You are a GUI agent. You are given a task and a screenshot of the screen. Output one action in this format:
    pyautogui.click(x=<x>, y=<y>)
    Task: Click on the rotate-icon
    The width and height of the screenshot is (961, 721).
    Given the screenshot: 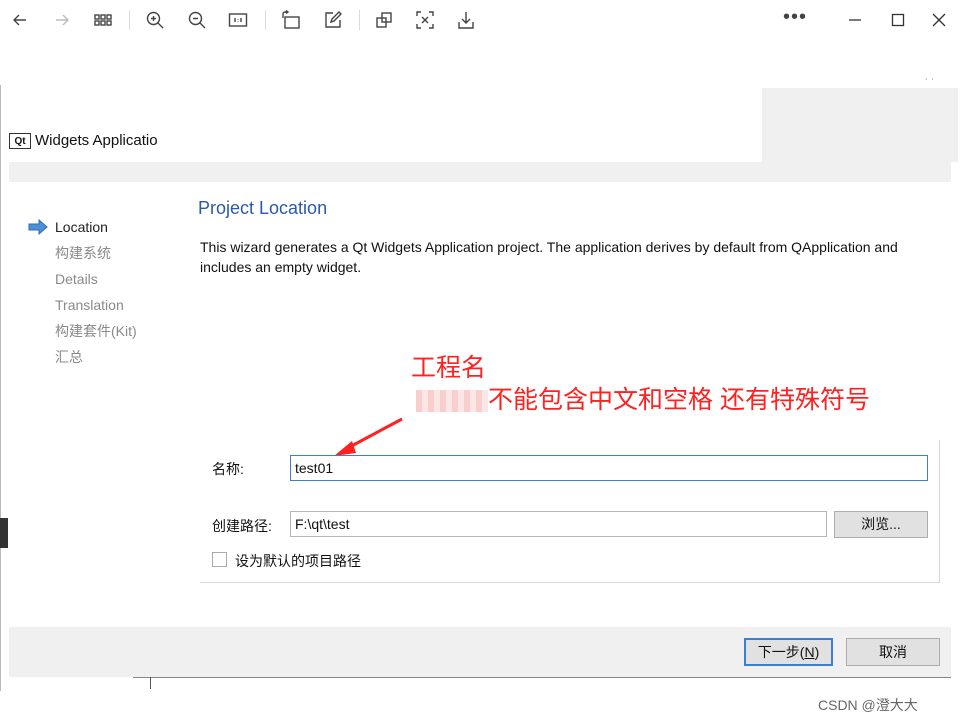 What is the action you would take?
    pyautogui.click(x=291, y=20)
    